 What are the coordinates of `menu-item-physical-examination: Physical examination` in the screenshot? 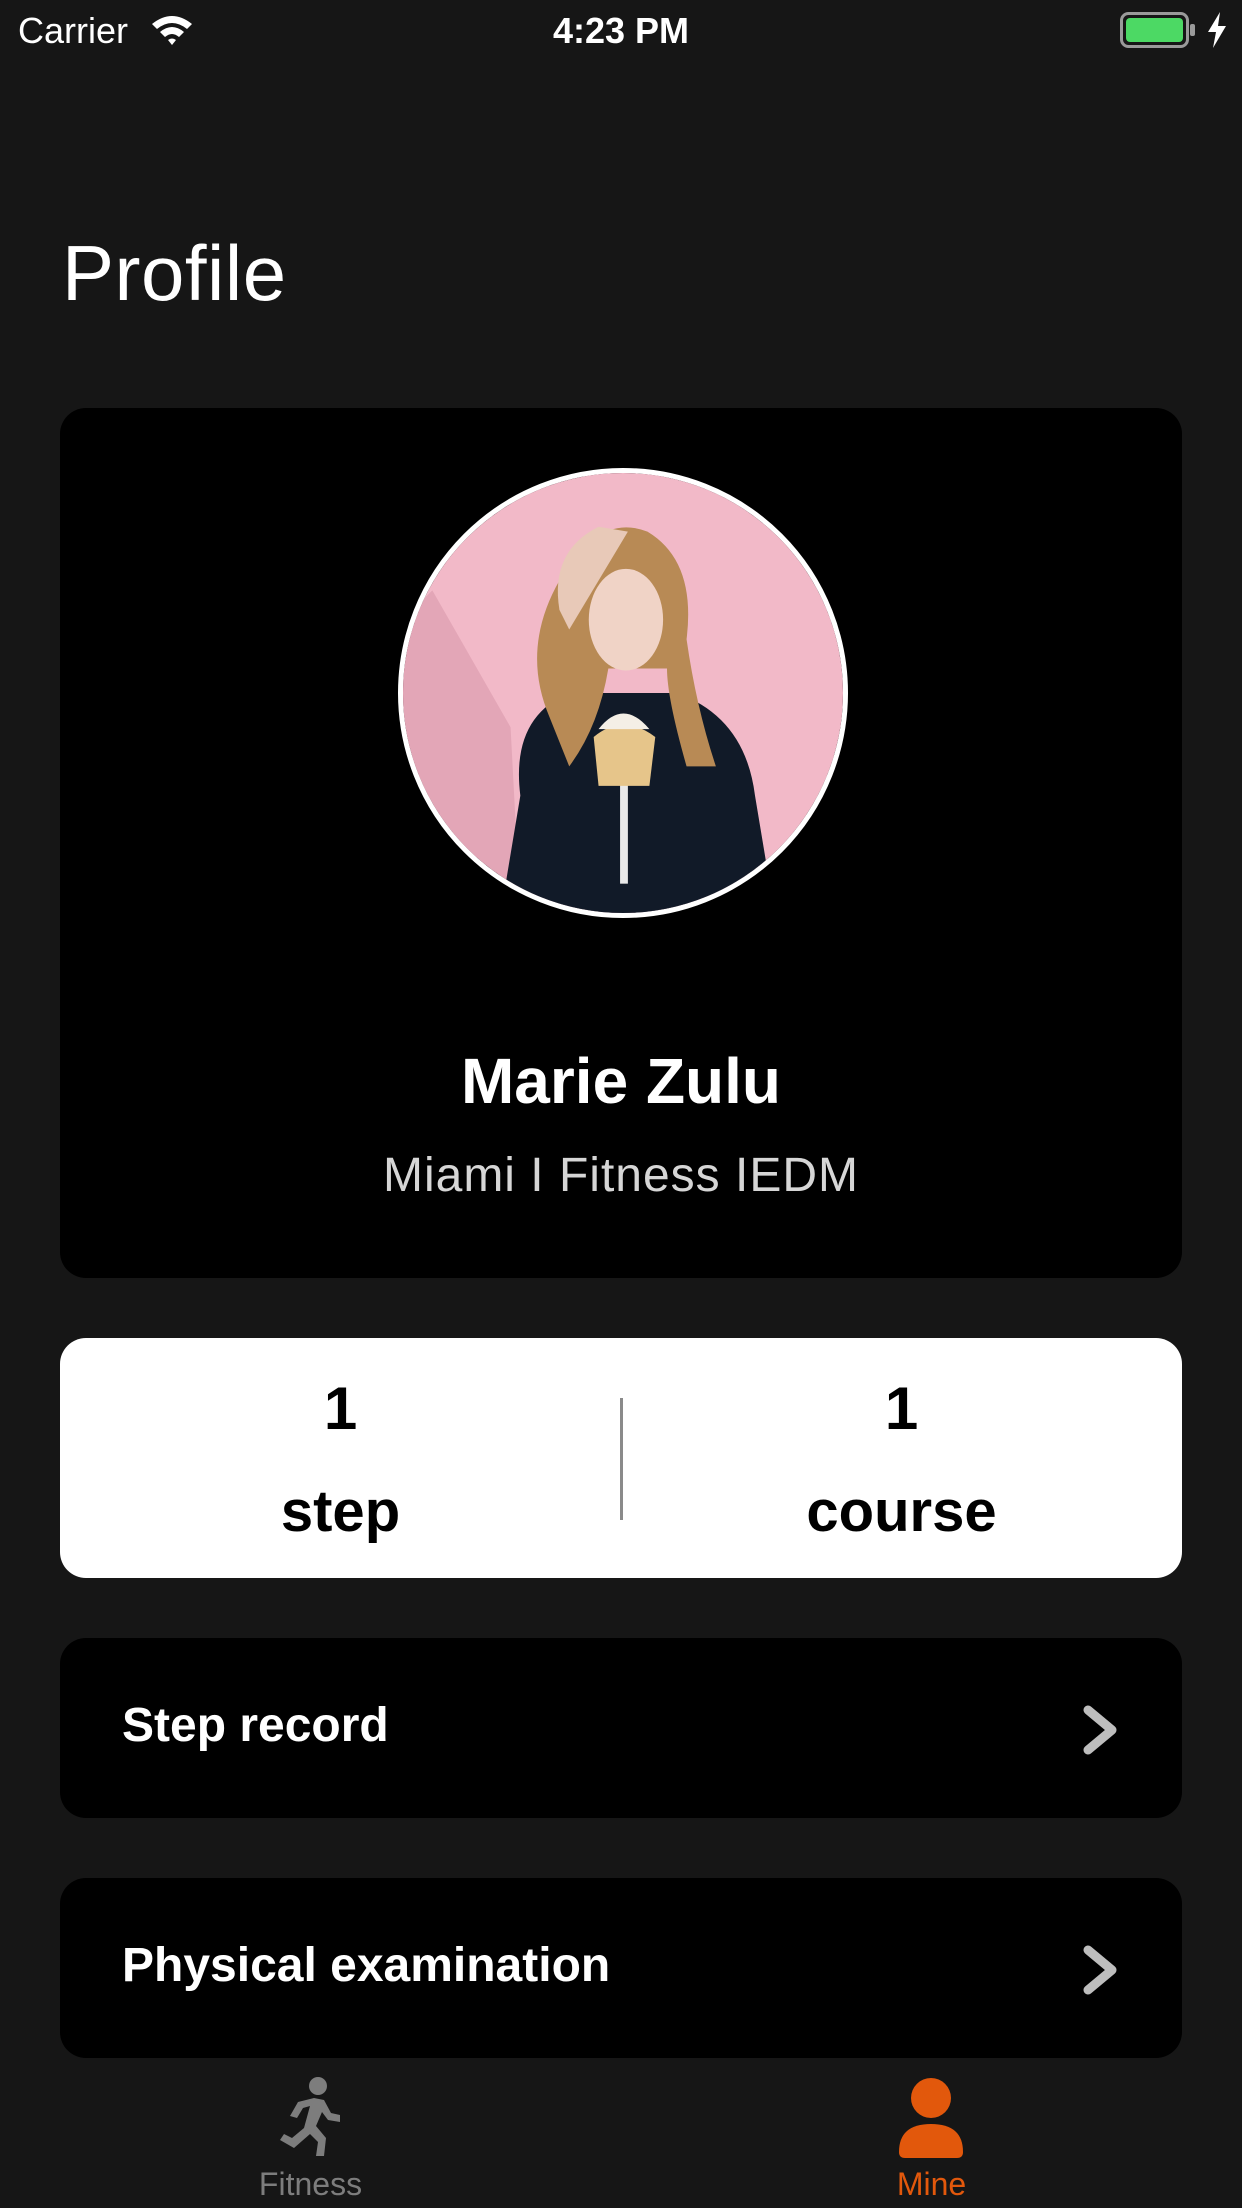 It's located at (621, 1968).